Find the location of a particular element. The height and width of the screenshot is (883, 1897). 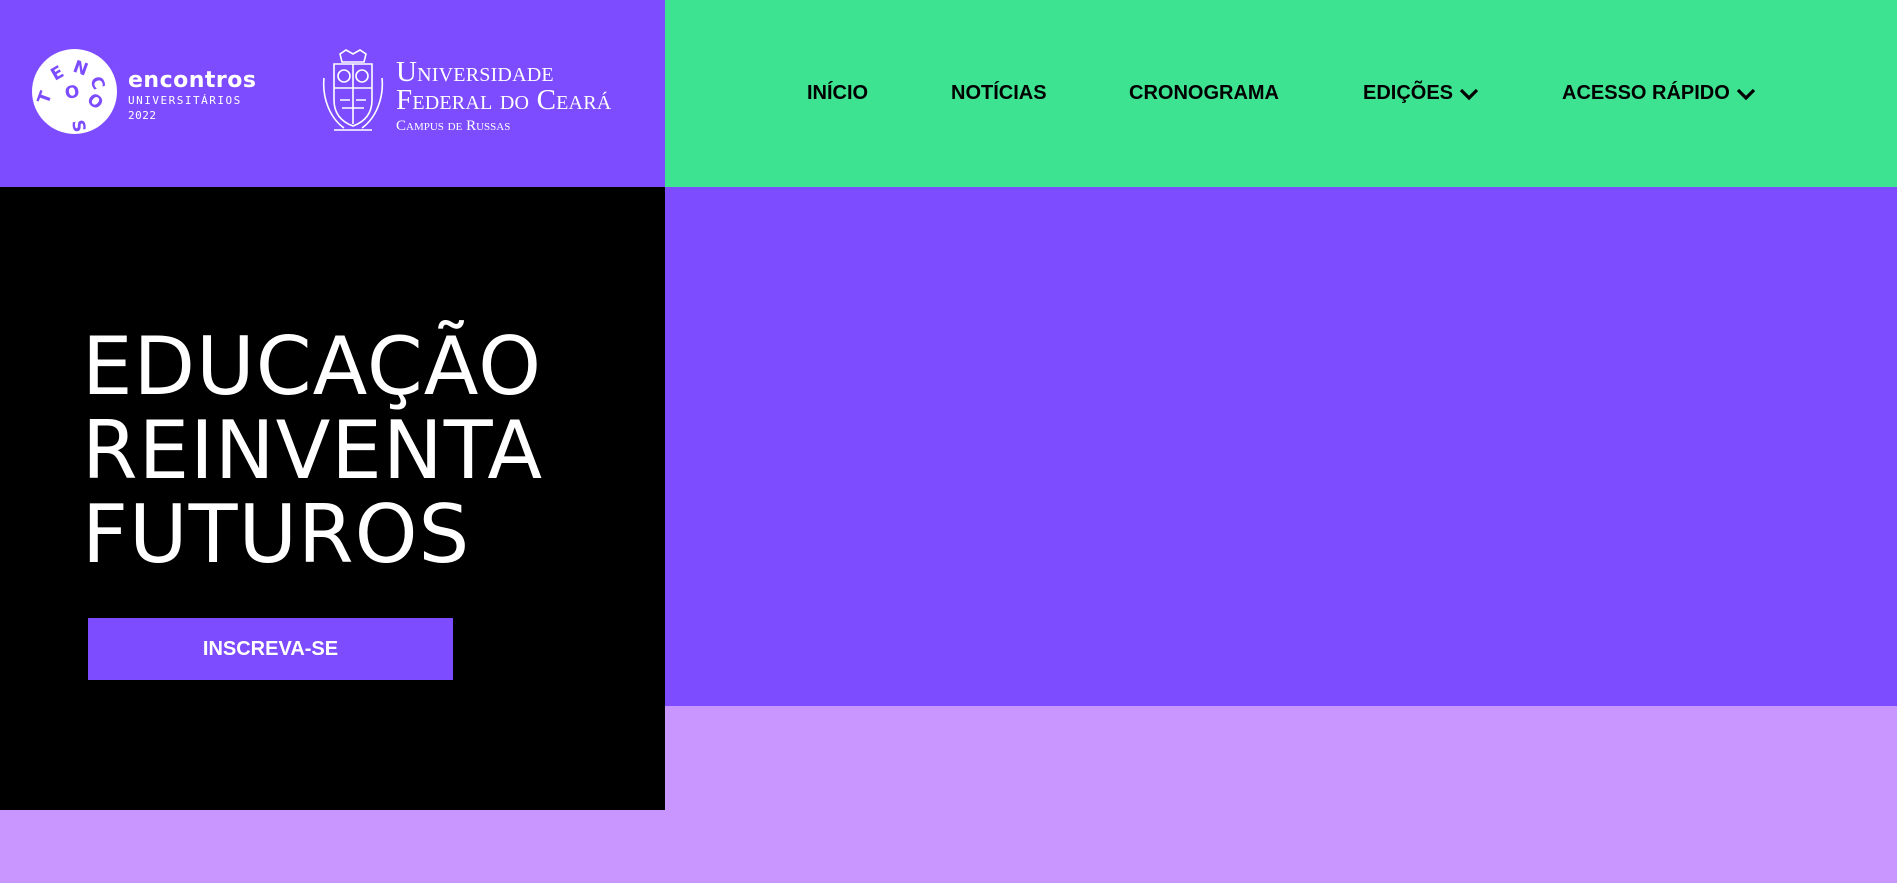

nav-item-inicio: INÍCIO is located at coordinates (837, 93).